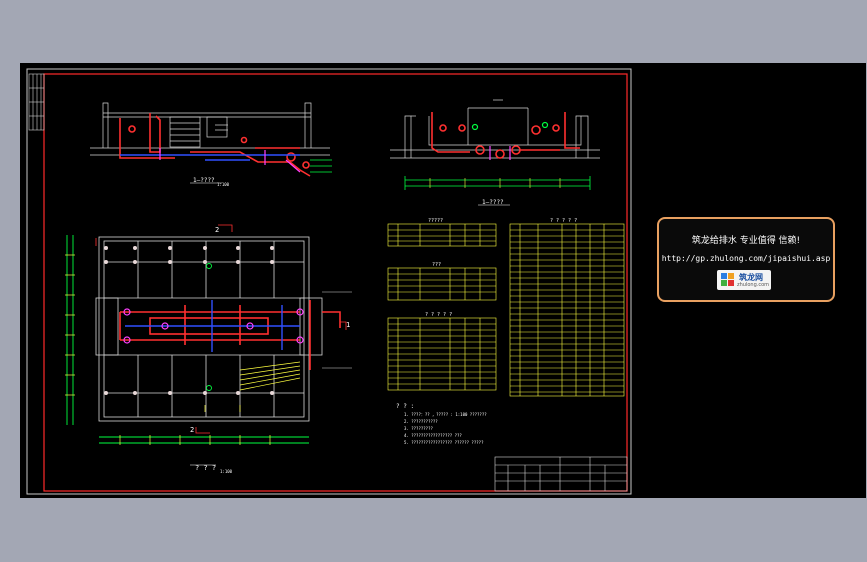  I want to click on section-marker-top: 2, so click(217, 230).